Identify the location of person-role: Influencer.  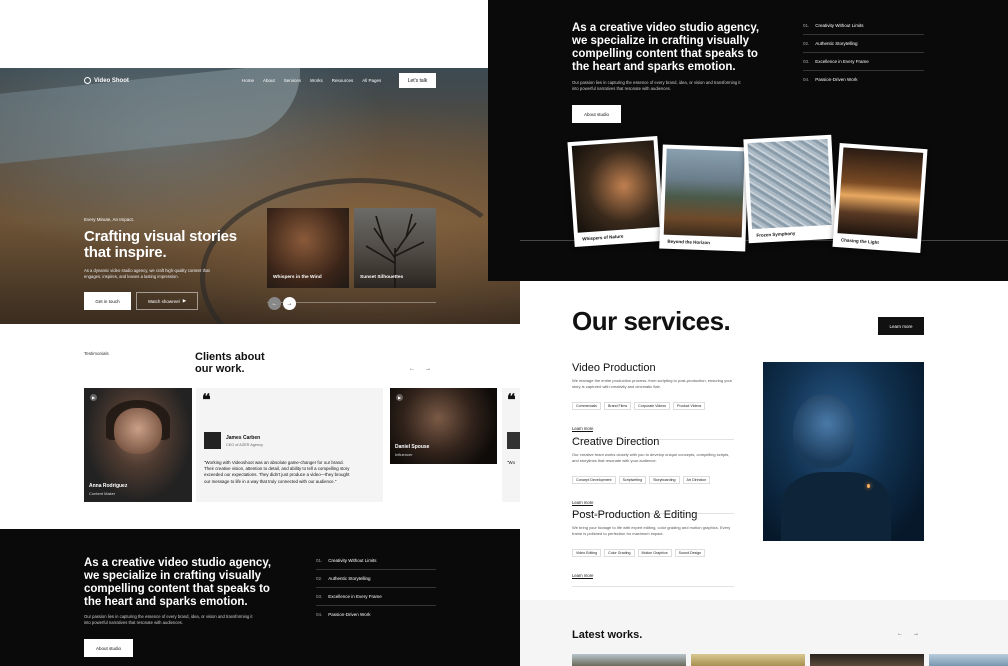
(404, 454).